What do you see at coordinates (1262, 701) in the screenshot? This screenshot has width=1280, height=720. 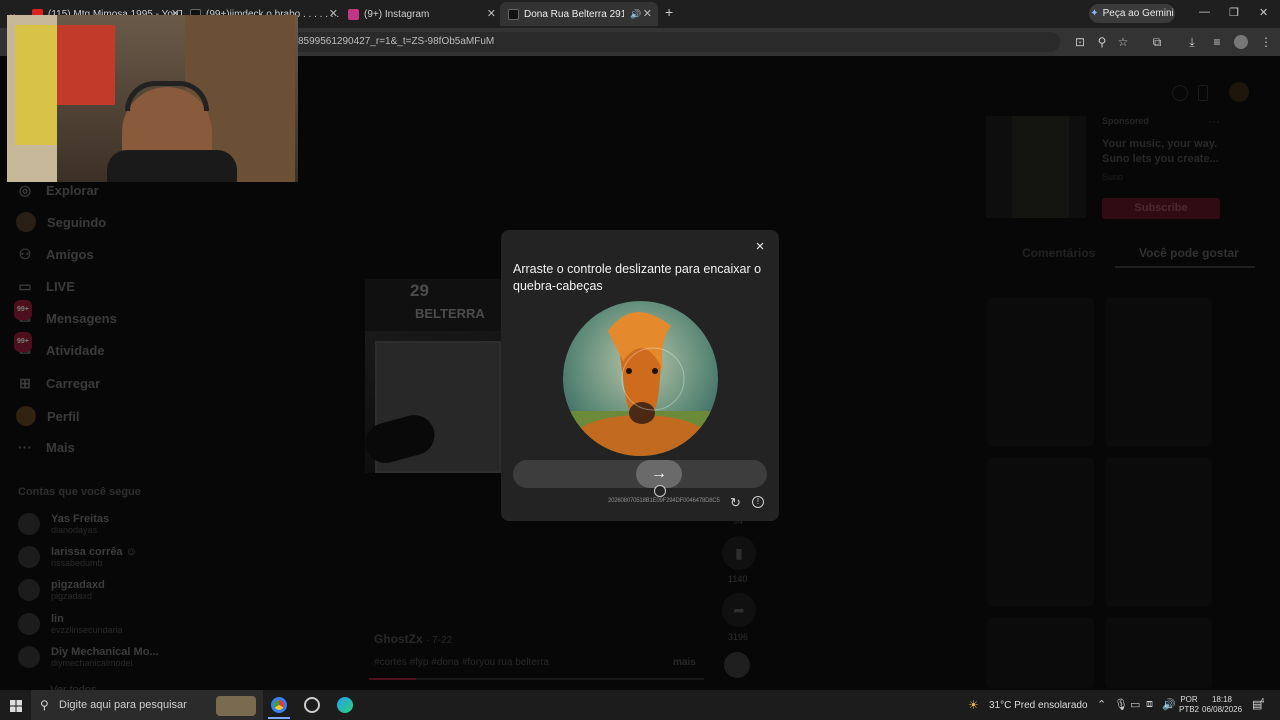 I see `notification-count: 4` at bounding box center [1262, 701].